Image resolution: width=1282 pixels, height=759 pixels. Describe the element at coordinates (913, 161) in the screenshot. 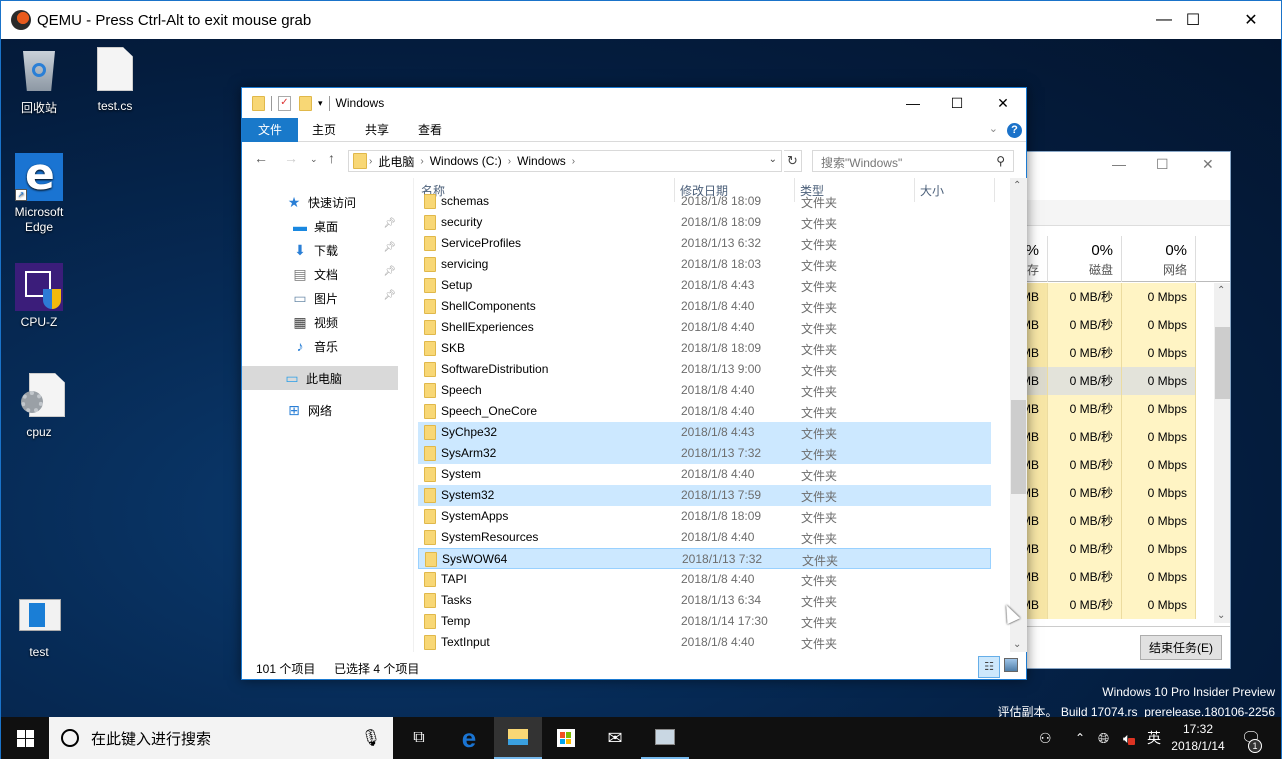

I see `search-input: 搜索"Windows" ⚲` at that location.